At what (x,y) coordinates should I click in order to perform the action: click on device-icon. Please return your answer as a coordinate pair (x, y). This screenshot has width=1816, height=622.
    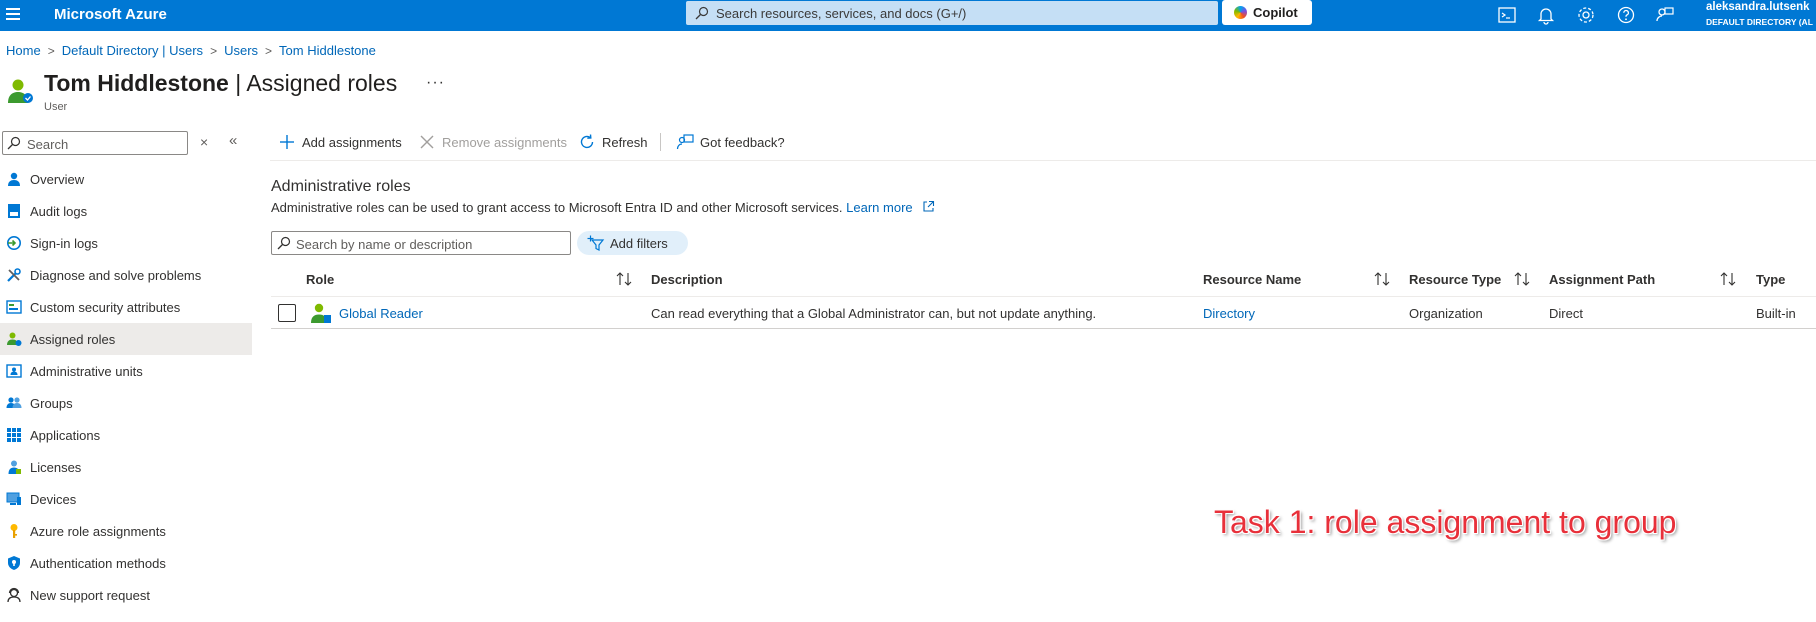
    Looking at the image, I should click on (13, 498).